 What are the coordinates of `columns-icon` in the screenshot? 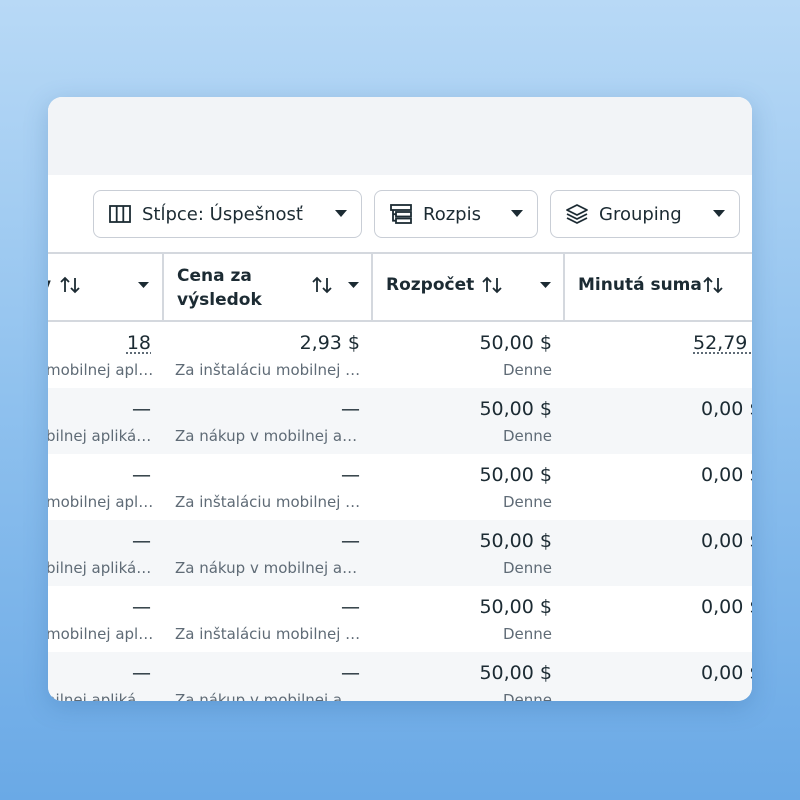 It's located at (120, 214).